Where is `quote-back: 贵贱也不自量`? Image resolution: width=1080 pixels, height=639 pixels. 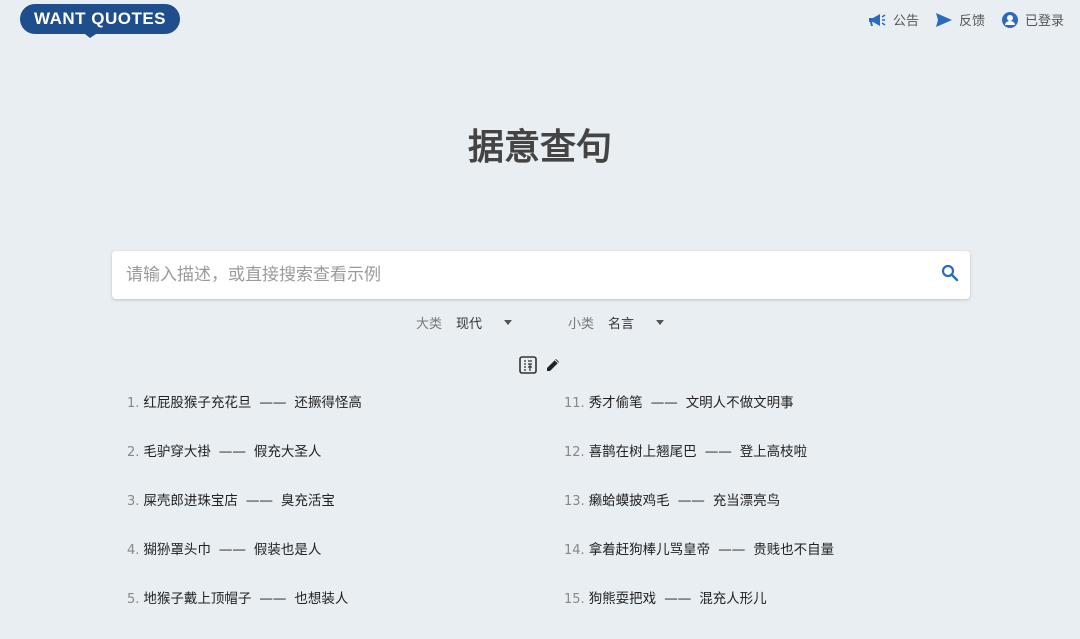 quote-back: 贵贱也不自量 is located at coordinates (794, 550).